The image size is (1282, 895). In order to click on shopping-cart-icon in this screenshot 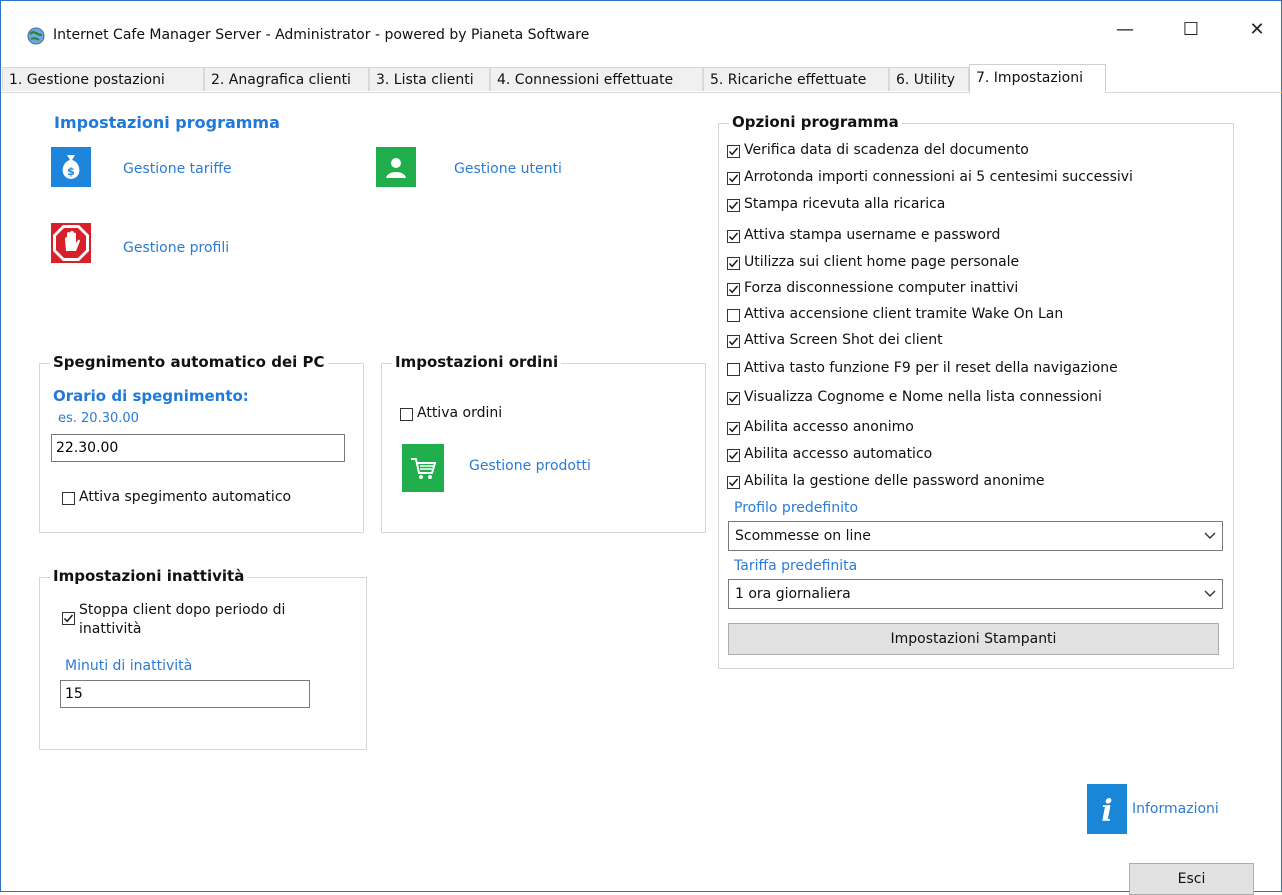, I will do `click(423, 468)`.